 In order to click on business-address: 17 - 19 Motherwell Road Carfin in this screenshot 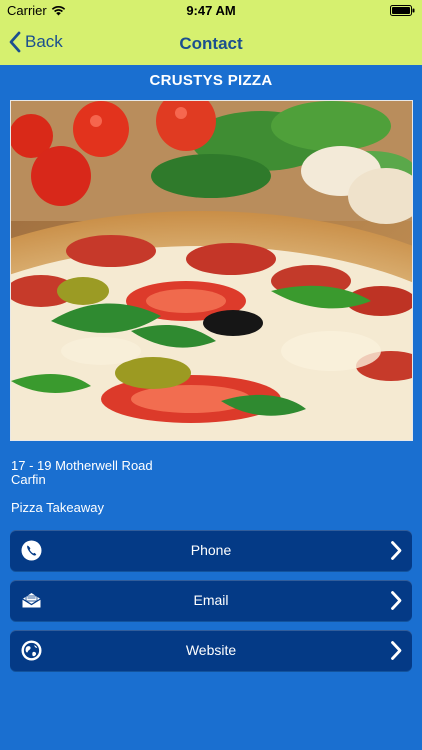, I will do `click(82, 473)`.